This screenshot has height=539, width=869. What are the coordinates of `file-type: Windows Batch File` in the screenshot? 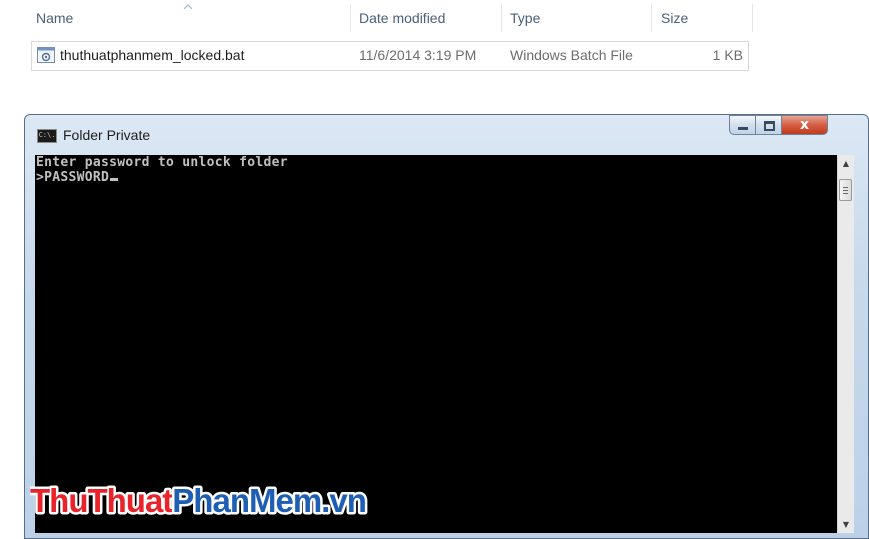 It's located at (571, 55).